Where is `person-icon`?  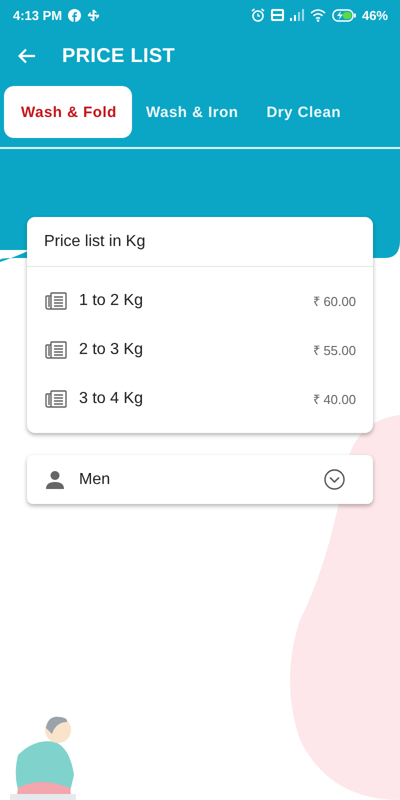 person-icon is located at coordinates (55, 480).